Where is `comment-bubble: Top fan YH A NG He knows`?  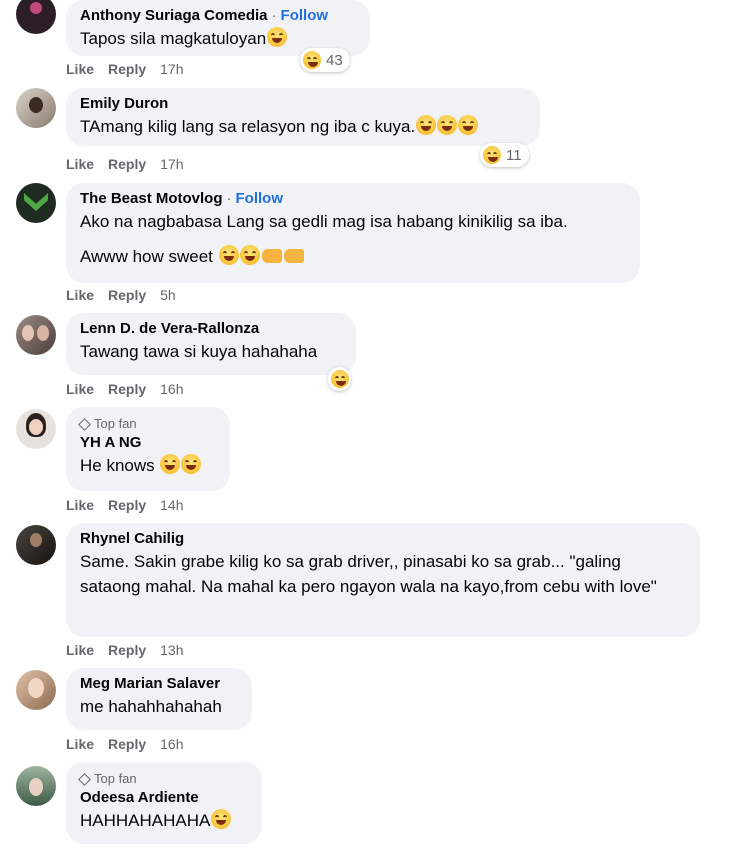
comment-bubble: Top fan YH A NG He knows is located at coordinates (148, 449).